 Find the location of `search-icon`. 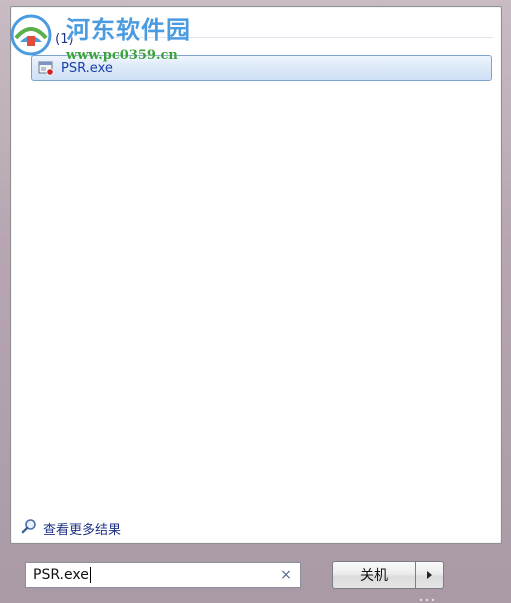

search-icon is located at coordinates (29, 528).